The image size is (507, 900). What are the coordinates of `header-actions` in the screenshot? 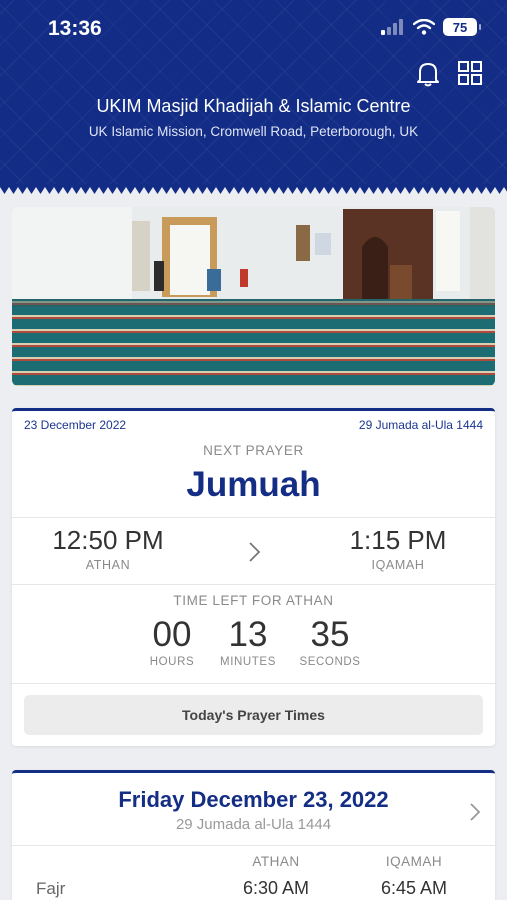 It's located at (449, 74).